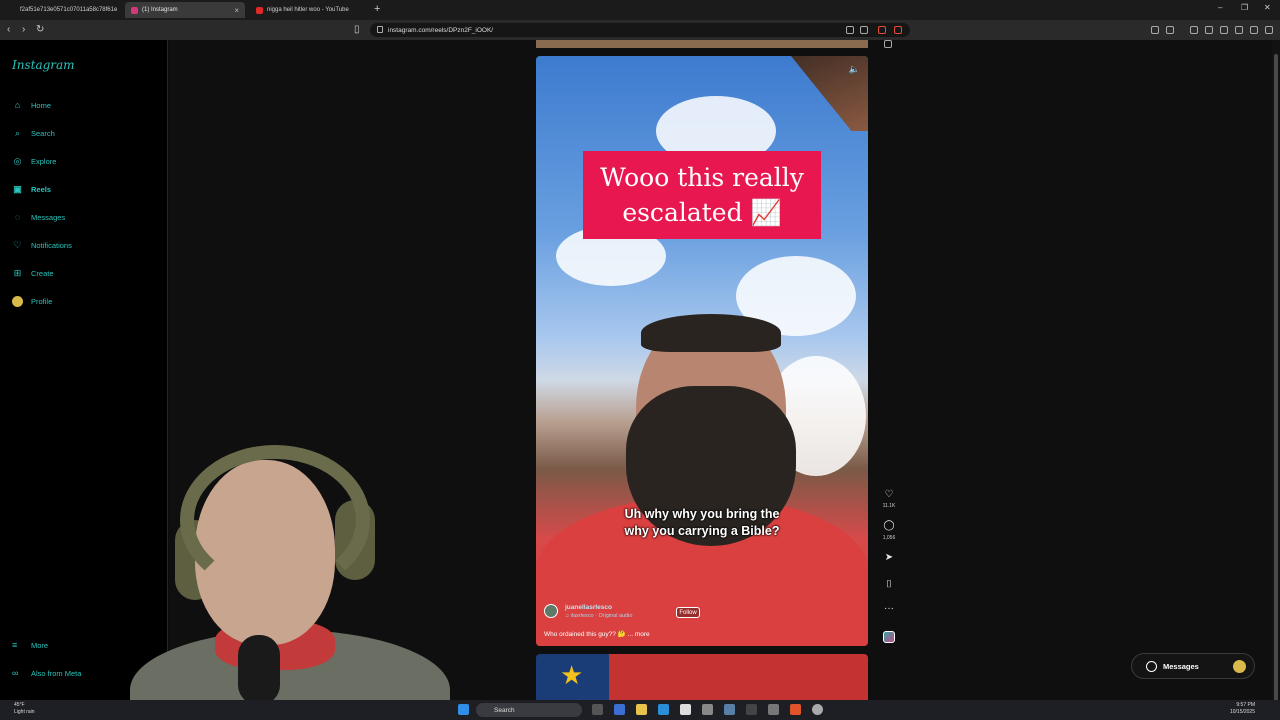 The width and height of the screenshot is (1280, 720). I want to click on sidebar-item-label: Notifications, so click(51, 245).